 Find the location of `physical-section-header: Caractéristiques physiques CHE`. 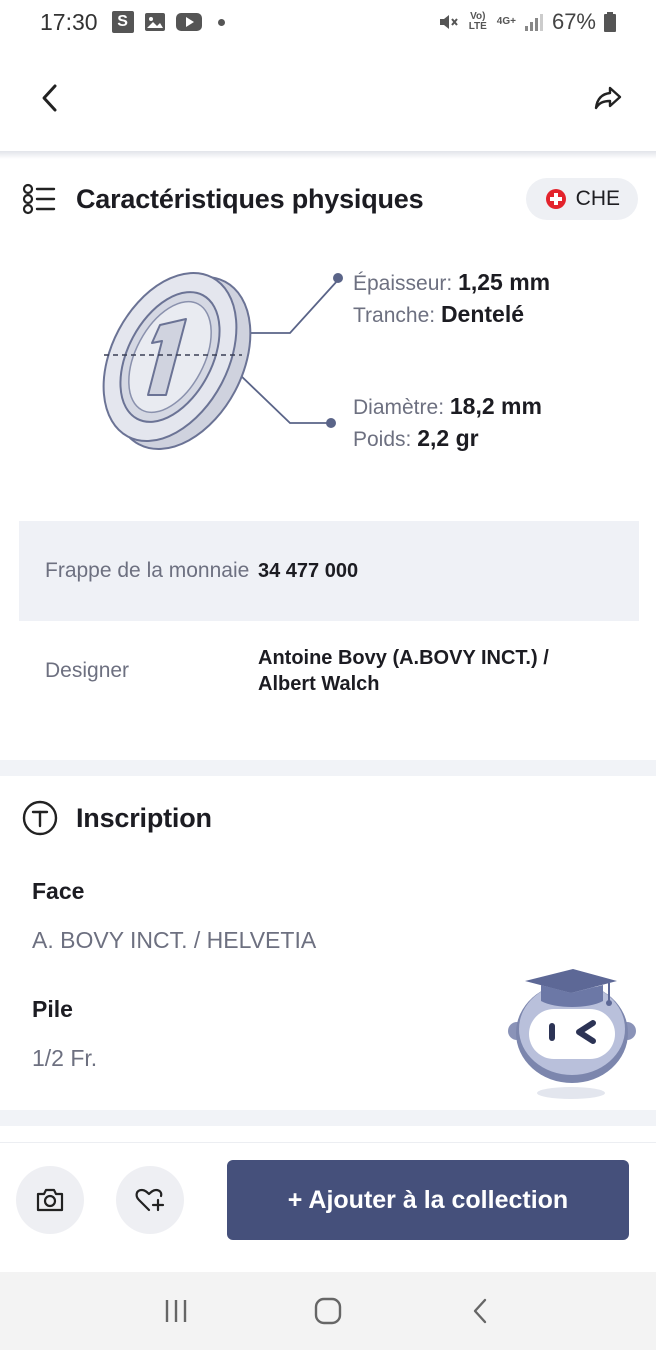

physical-section-header: Caractéristiques physiques CHE is located at coordinates (330, 199).